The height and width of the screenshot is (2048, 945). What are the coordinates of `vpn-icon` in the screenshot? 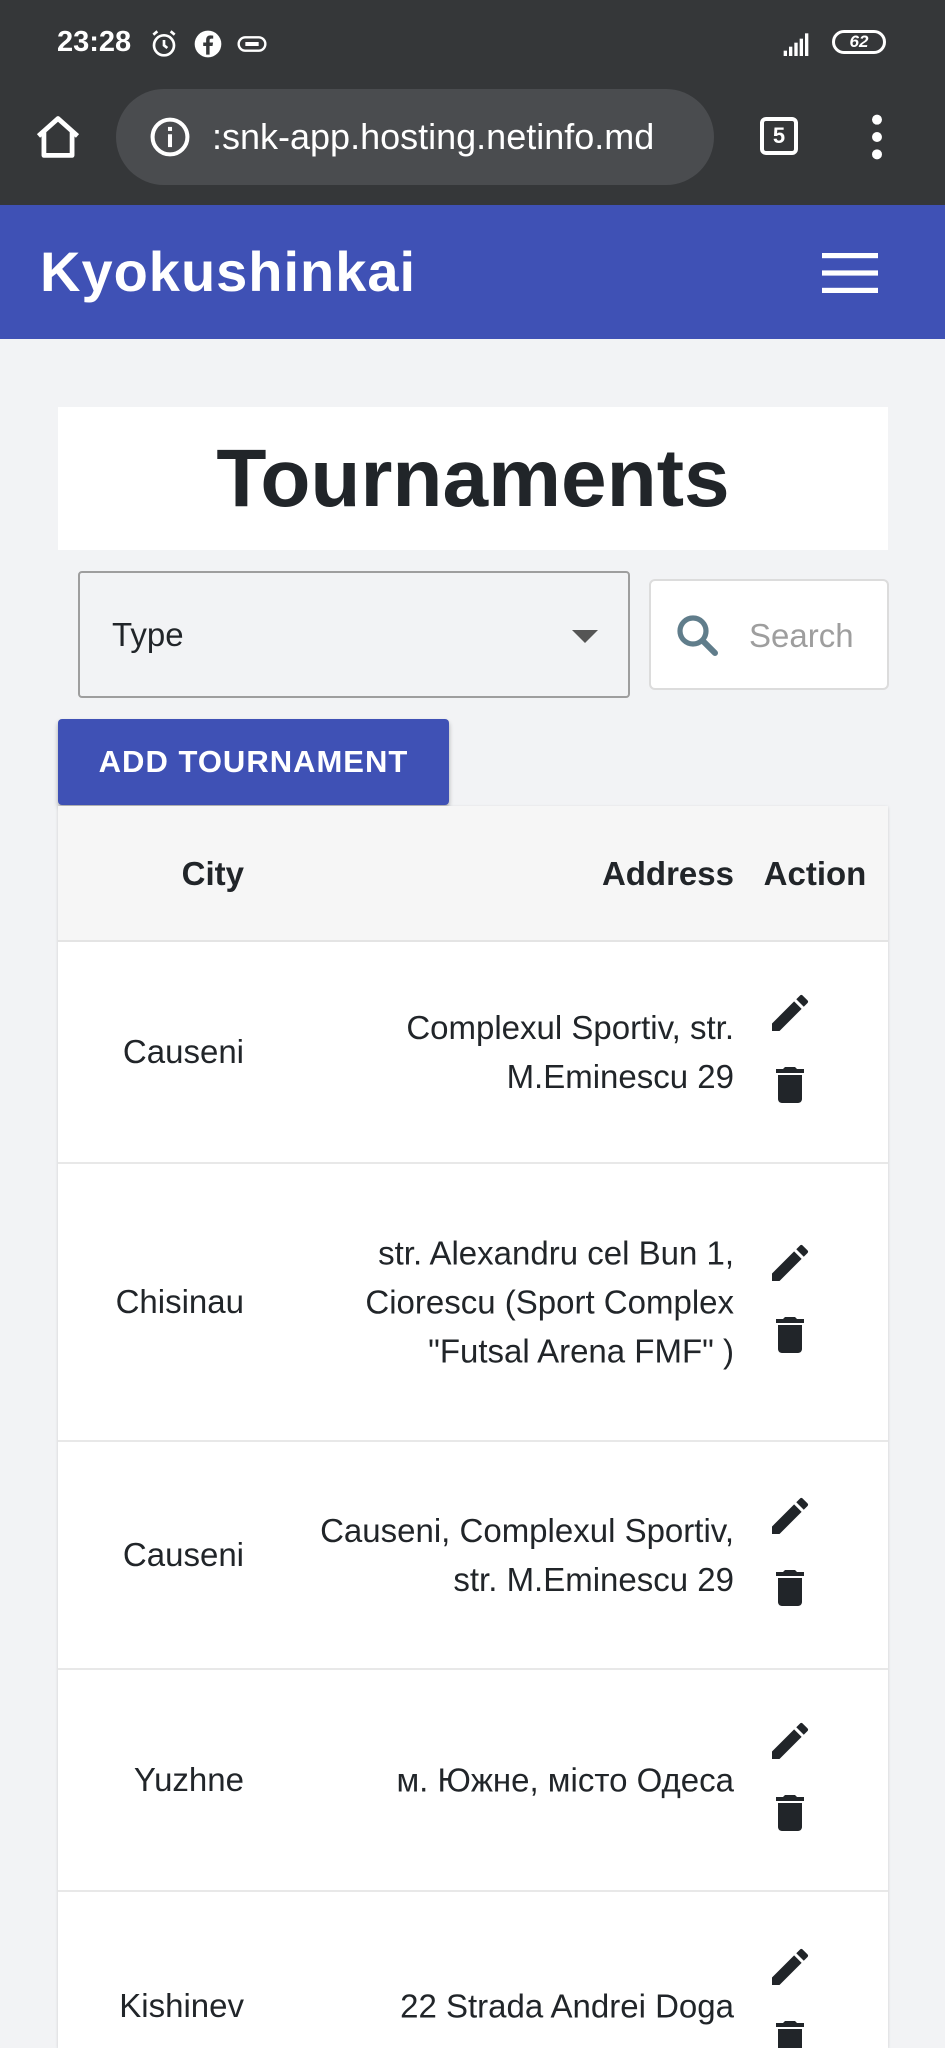 It's located at (252, 44).